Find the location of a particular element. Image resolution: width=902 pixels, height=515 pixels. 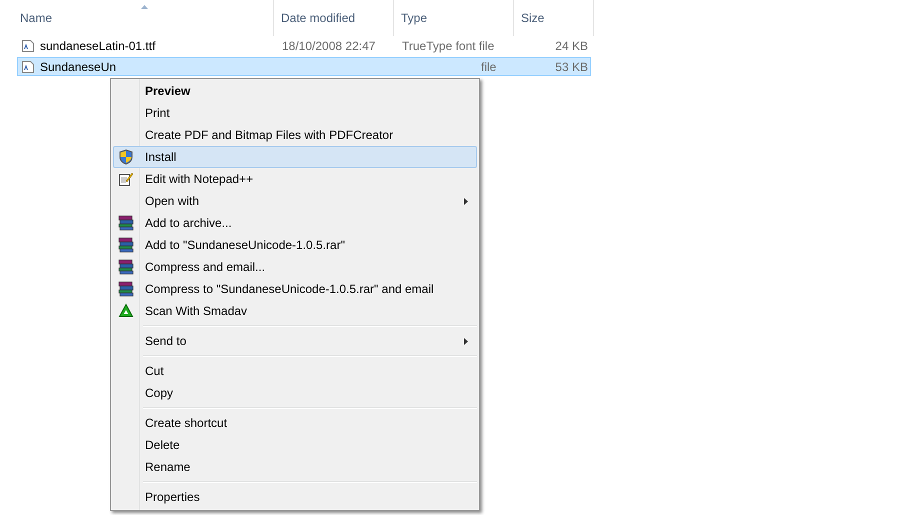

menu-item: Install is located at coordinates (295, 157).